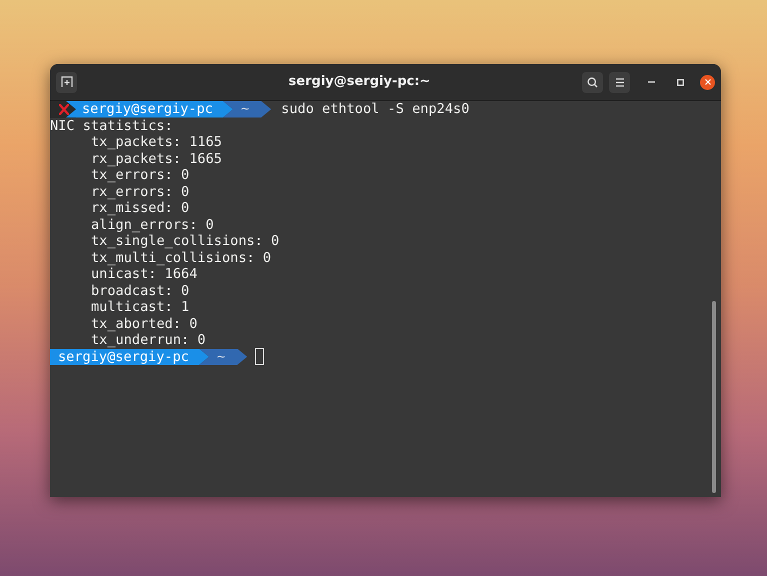 The width and height of the screenshot is (767, 576). Describe the element at coordinates (140, 192) in the screenshot. I see `output-line: rx_errors: 0` at that location.